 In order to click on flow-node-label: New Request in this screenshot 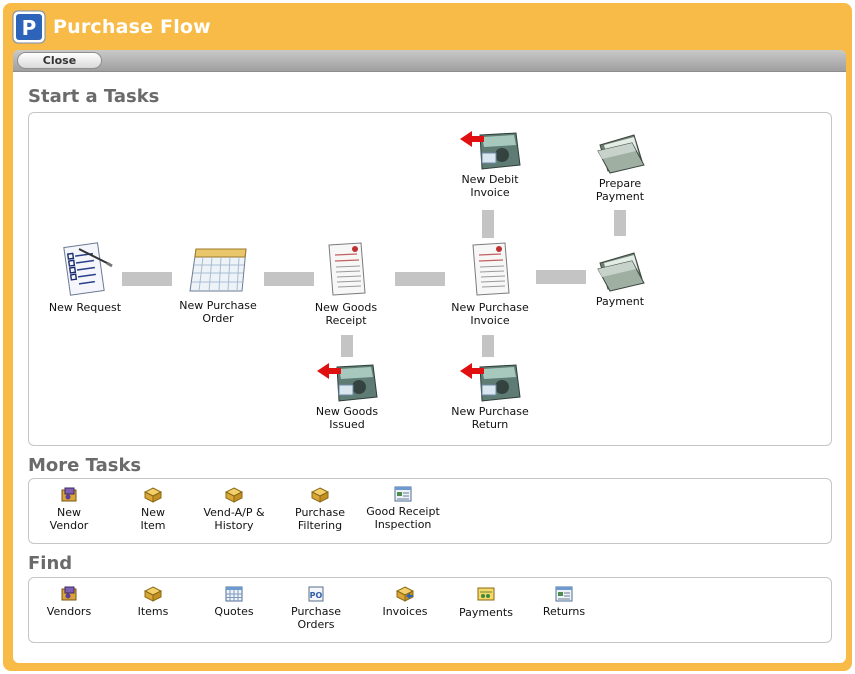, I will do `click(85, 307)`.